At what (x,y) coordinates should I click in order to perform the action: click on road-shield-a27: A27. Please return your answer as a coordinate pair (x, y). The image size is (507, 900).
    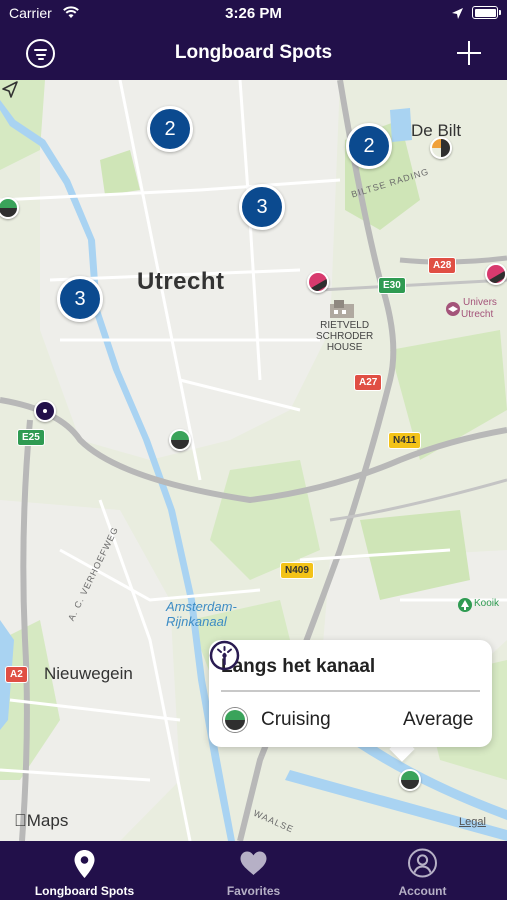
    Looking at the image, I should click on (368, 382).